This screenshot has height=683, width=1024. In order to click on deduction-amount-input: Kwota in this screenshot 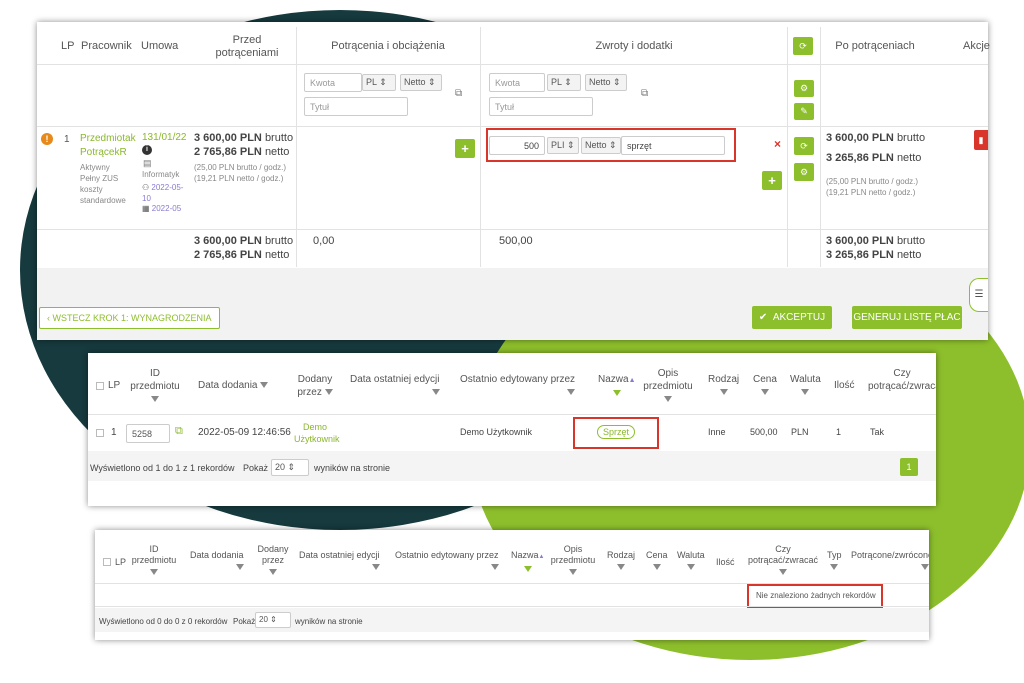, I will do `click(333, 82)`.